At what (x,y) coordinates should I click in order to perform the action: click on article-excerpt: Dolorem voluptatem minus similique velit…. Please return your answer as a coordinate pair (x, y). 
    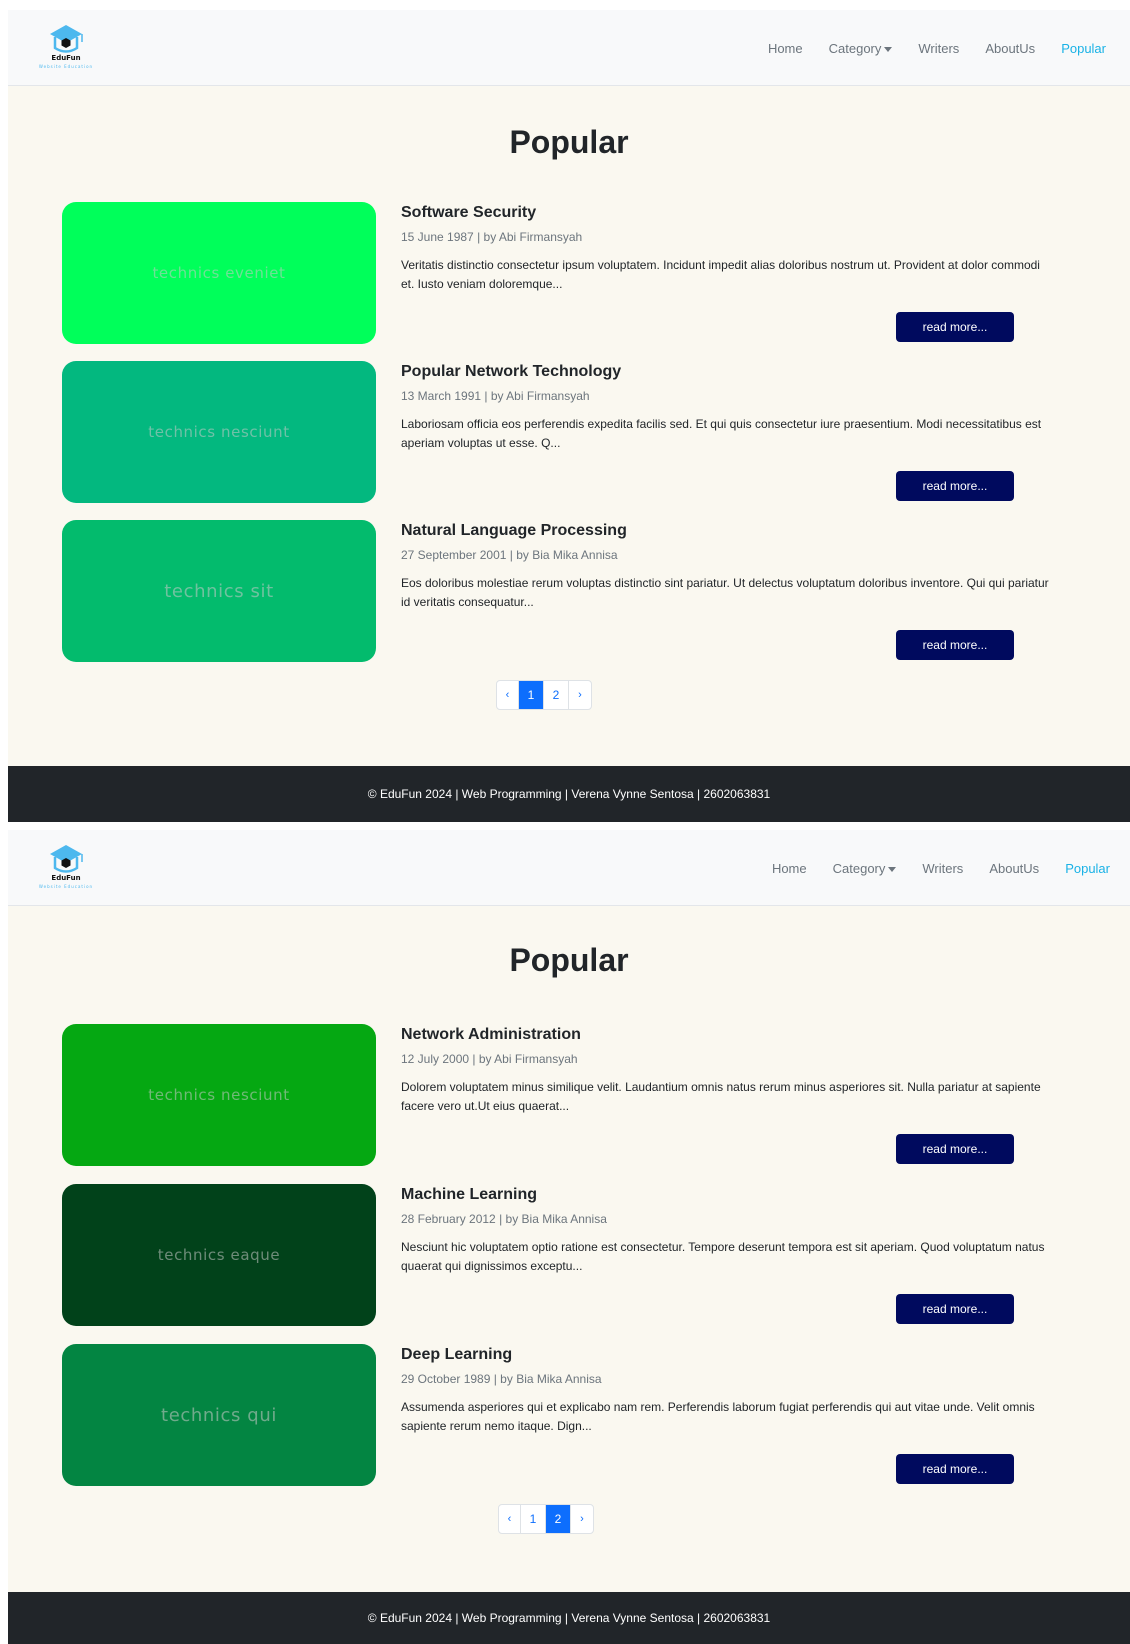
    Looking at the image, I should click on (721, 1096).